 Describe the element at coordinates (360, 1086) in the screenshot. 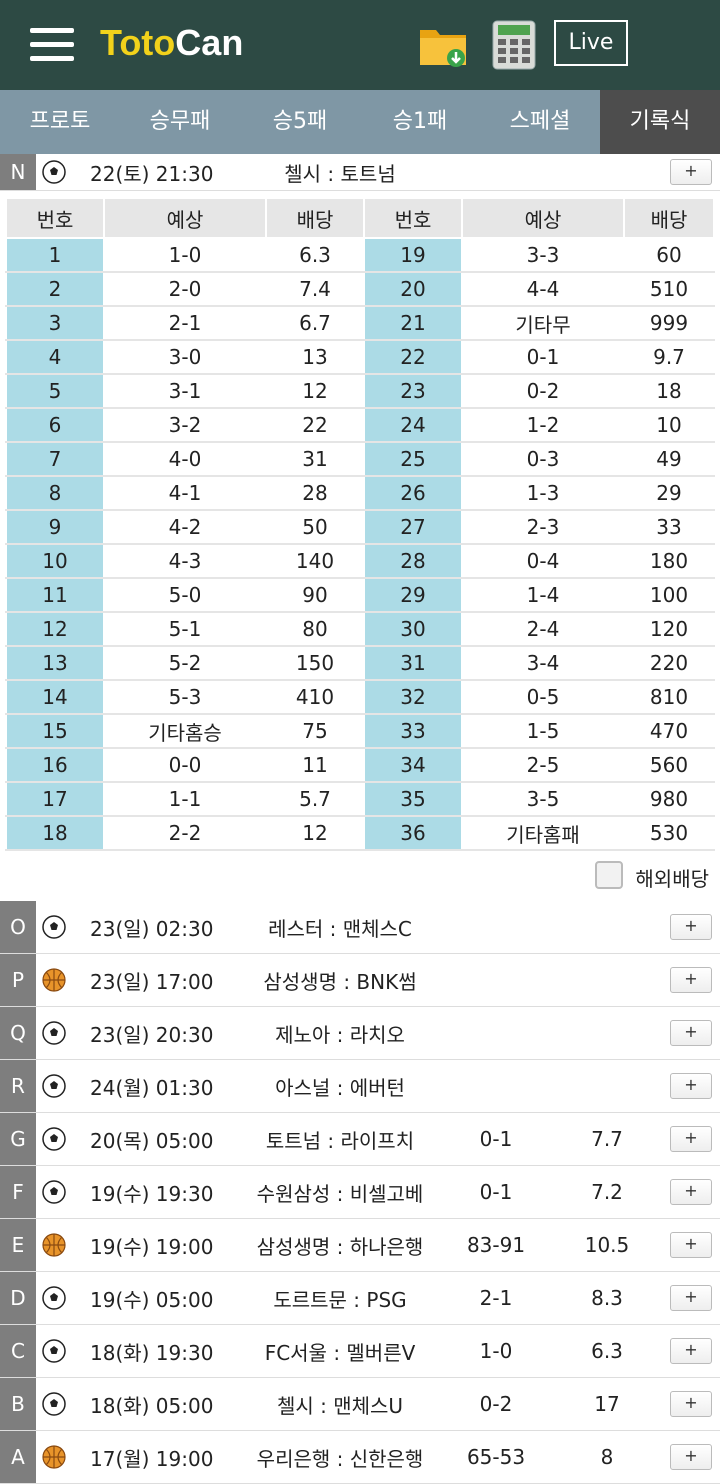

I see `match-row: R 24(월) 01:30 아스널 : 에버턴 +` at that location.